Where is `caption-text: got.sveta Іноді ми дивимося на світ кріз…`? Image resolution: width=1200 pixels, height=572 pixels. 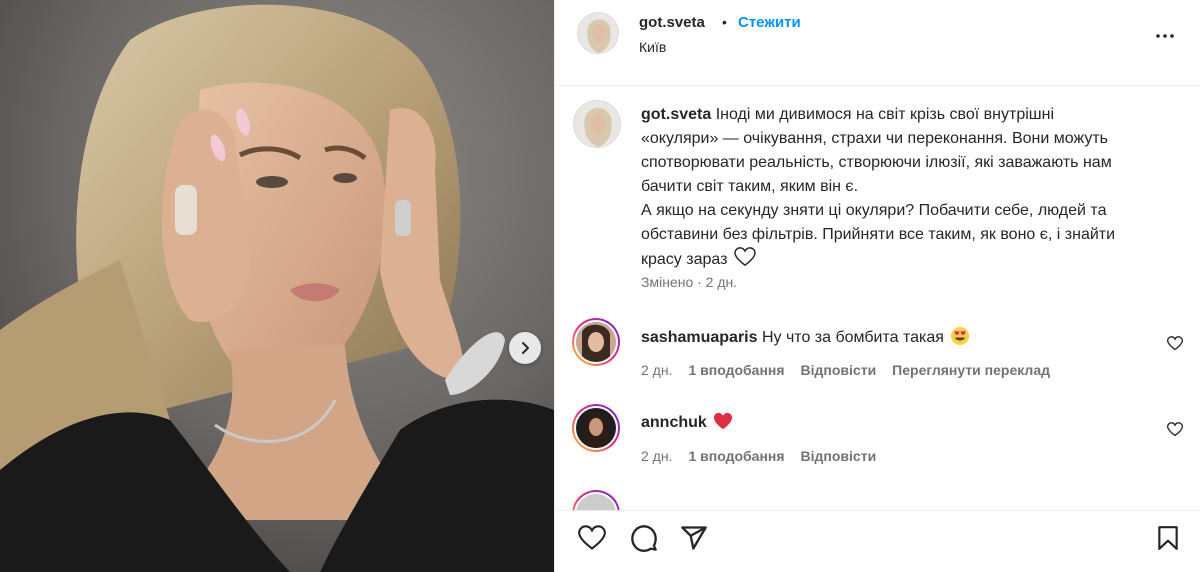 caption-text: got.sveta Іноді ми дивимося на світ кріз… is located at coordinates (881, 187).